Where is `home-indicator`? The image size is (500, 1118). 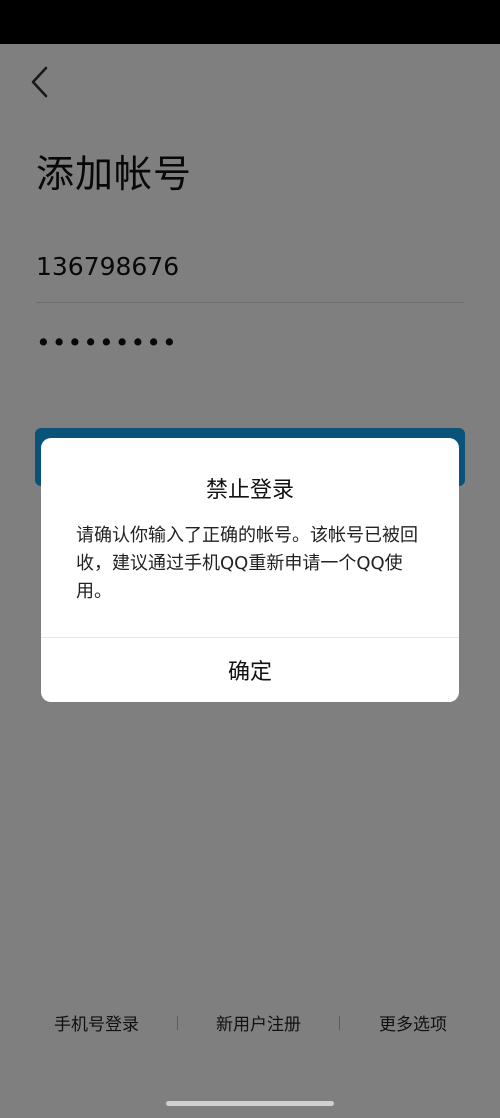
home-indicator is located at coordinates (250, 1103).